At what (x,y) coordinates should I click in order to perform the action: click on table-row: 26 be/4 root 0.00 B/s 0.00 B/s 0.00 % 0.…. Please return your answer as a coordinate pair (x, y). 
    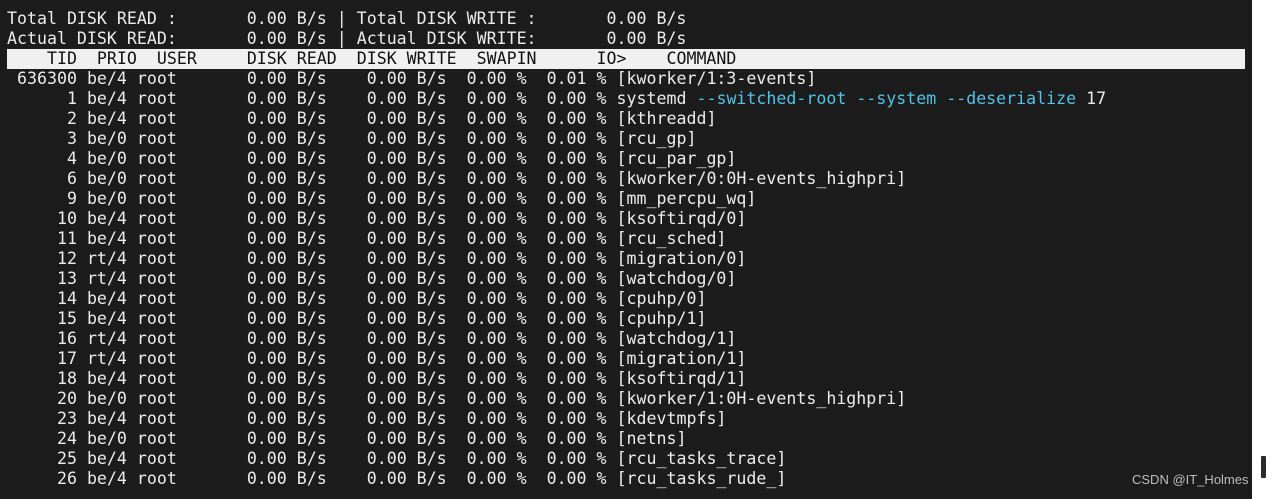
    Looking at the image, I should click on (396, 479).